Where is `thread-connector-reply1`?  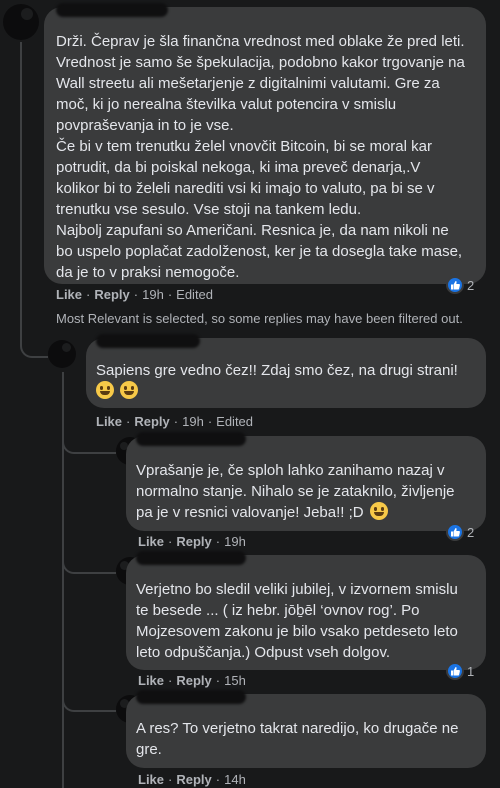
thread-connector-reply1 is located at coordinates (34, 329).